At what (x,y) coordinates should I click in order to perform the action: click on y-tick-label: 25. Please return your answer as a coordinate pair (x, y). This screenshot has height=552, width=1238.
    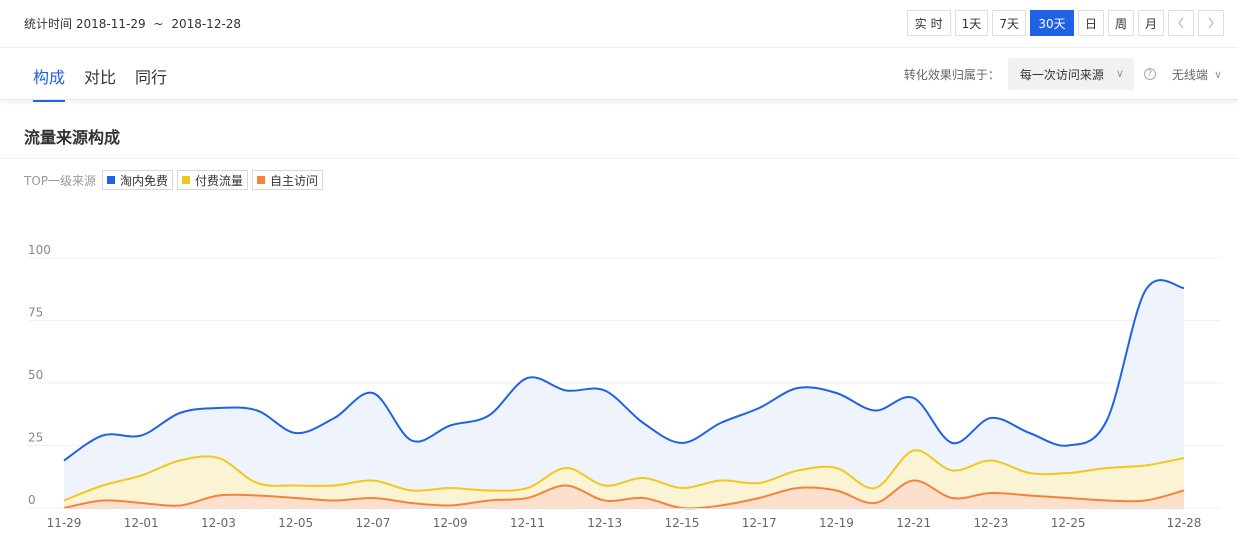
    Looking at the image, I should click on (35, 438).